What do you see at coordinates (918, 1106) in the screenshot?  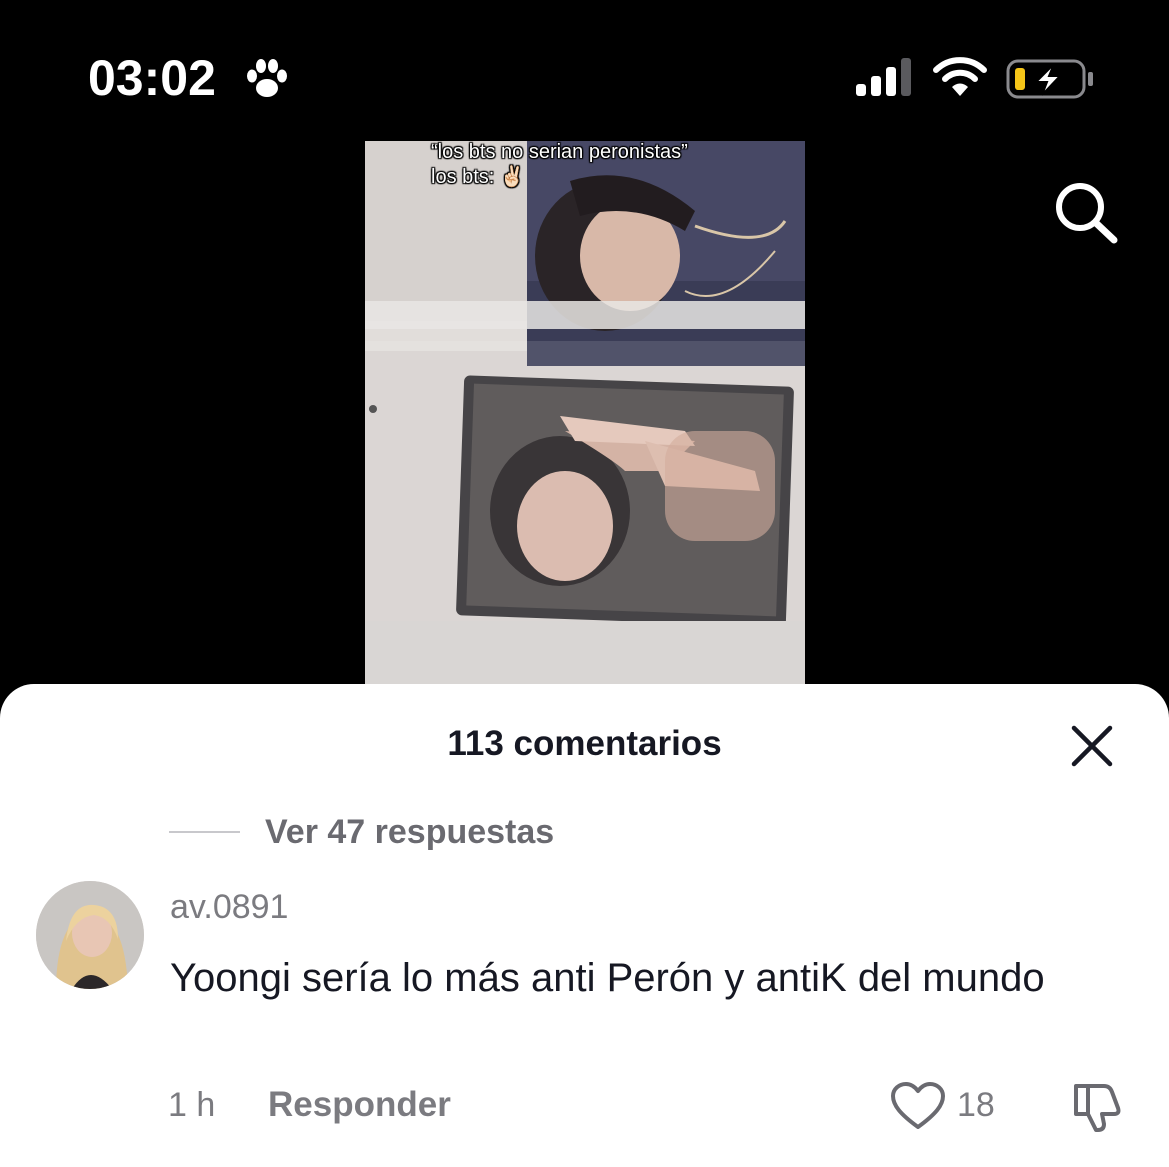 I see `heart-icon` at bounding box center [918, 1106].